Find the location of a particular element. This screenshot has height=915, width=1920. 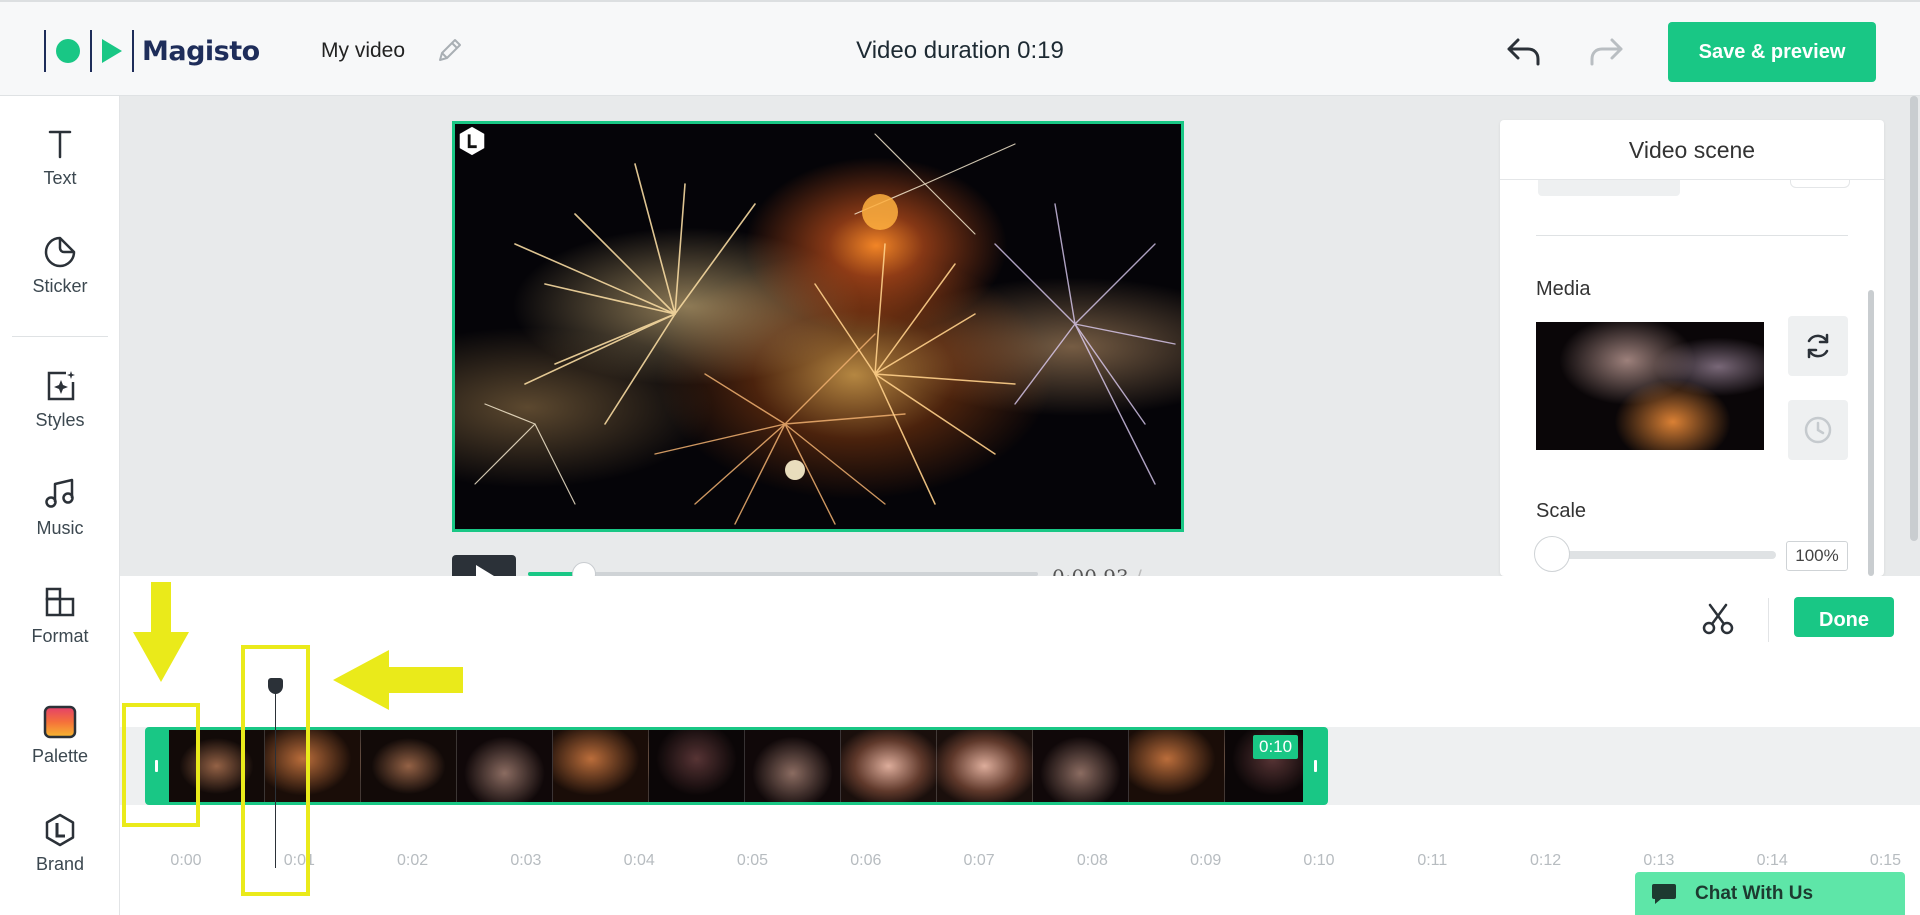

sidebar-item-text: Text is located at coordinates (60, 157).